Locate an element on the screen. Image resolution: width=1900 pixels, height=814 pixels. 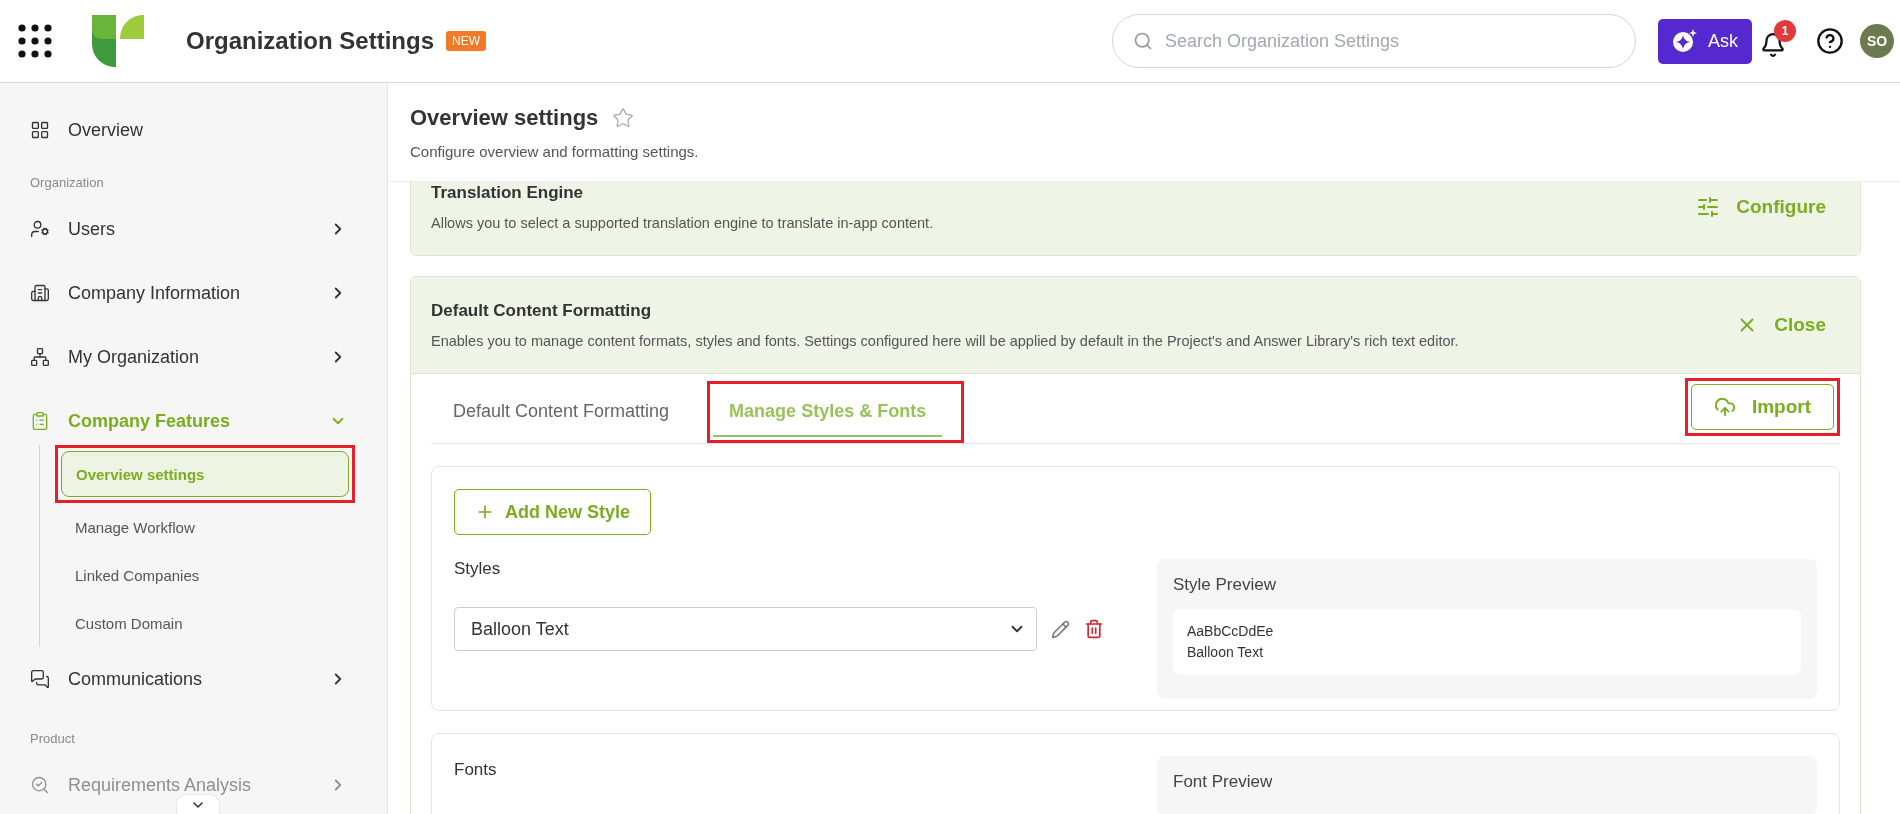
sidebar-subitem: Manage Workflow is located at coordinates (205, 527).